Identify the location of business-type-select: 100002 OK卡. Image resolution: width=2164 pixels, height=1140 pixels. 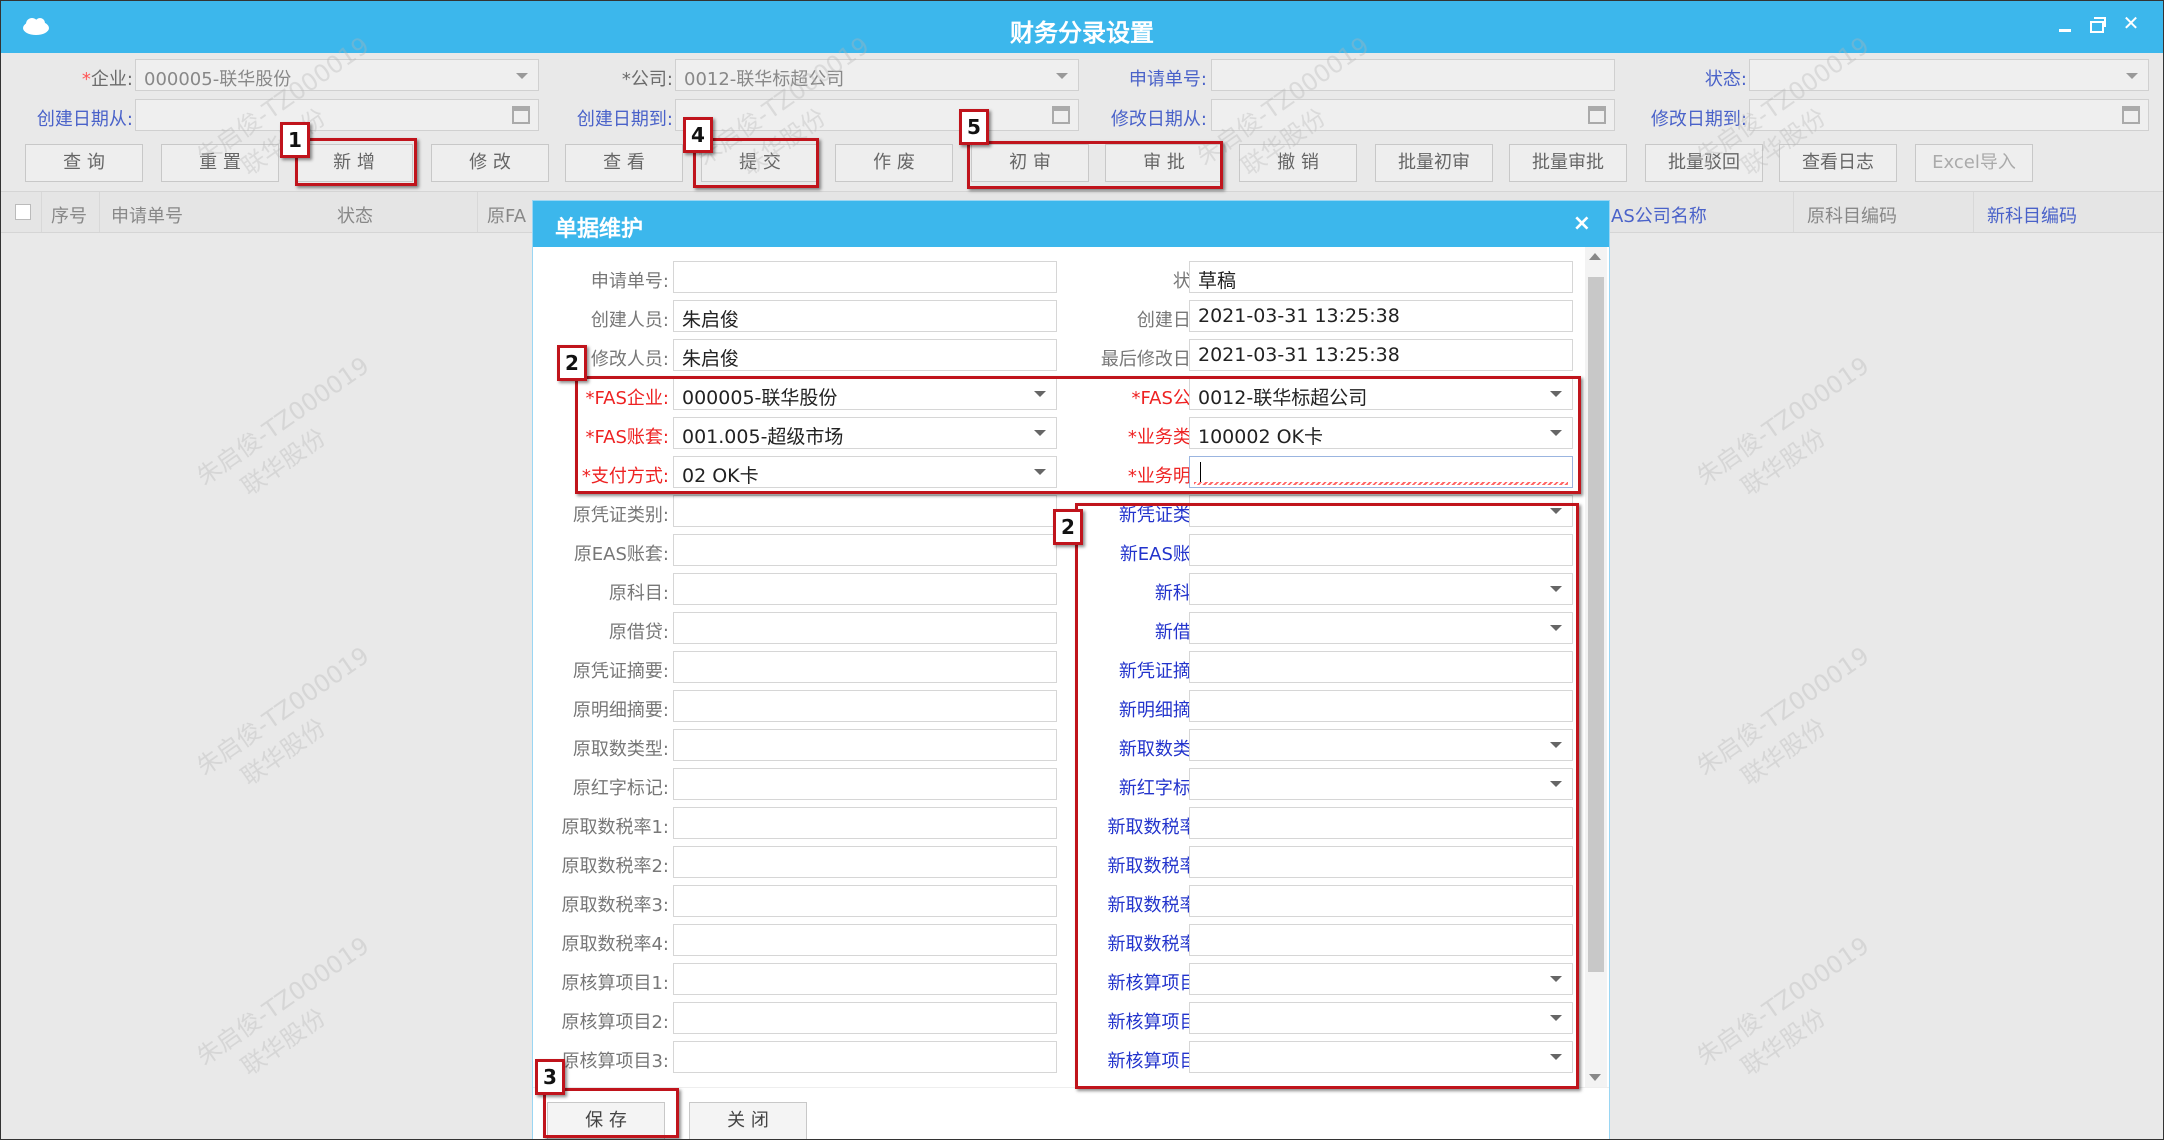
(1381, 433).